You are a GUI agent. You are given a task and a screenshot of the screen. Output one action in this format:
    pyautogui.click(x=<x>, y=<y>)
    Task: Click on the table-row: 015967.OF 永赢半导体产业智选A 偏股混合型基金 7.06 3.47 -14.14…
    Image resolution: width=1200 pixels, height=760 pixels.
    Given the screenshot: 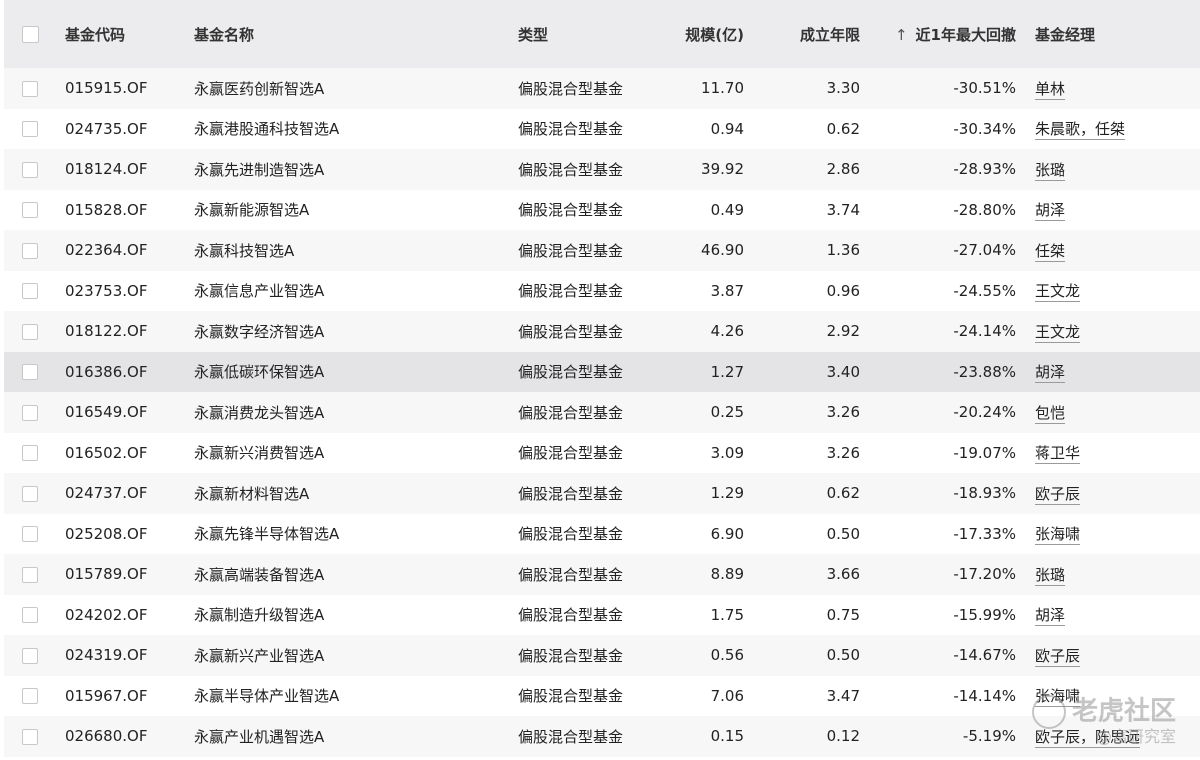 What is the action you would take?
    pyautogui.click(x=602, y=695)
    